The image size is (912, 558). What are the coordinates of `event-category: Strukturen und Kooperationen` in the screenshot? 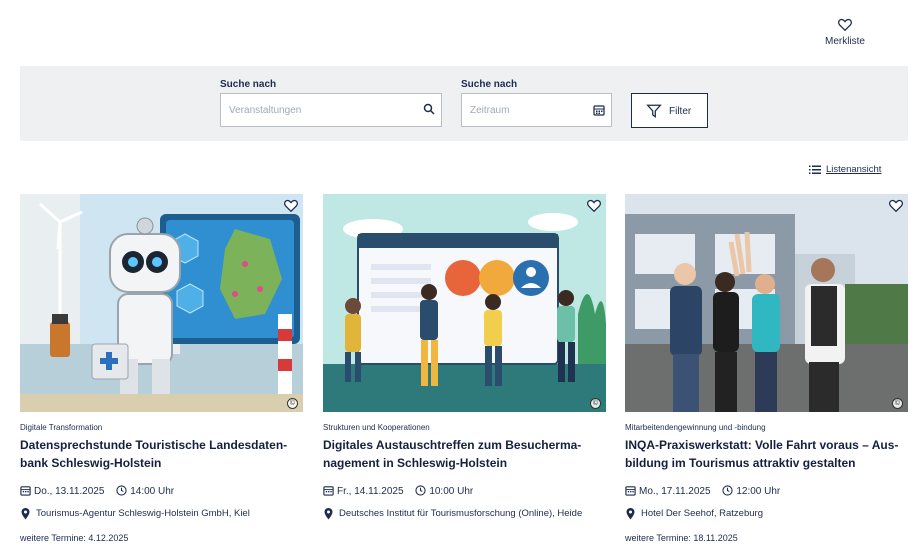 It's located at (376, 427).